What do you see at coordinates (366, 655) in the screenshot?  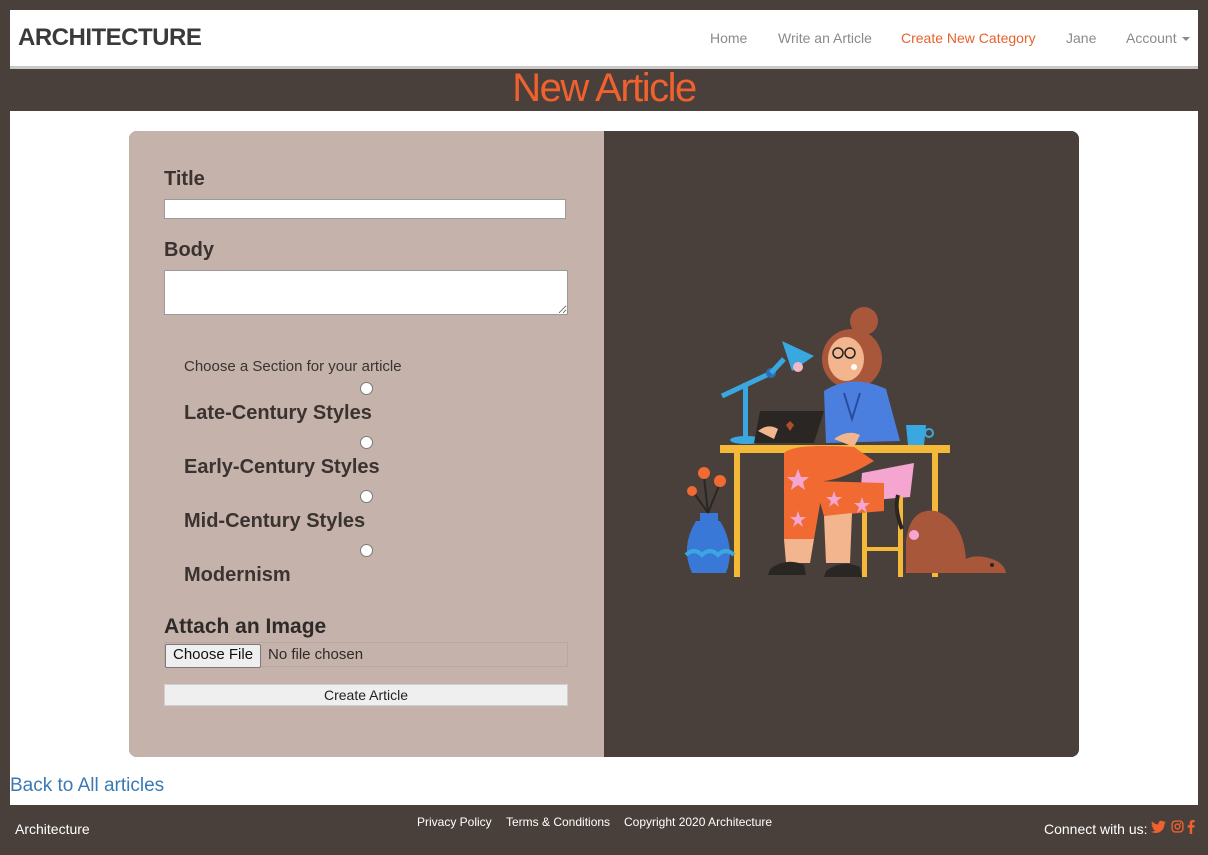 I see `file-input: Choose File No file chosen` at bounding box center [366, 655].